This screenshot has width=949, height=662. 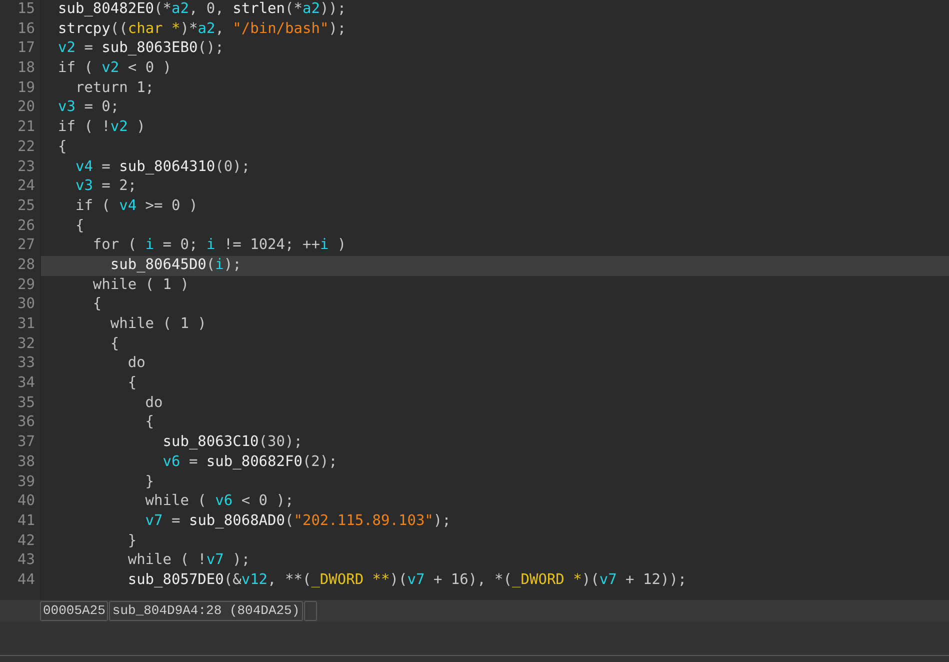 What do you see at coordinates (163, 167) in the screenshot?
I see `code-line: v4 = sub_8064310(0);` at bounding box center [163, 167].